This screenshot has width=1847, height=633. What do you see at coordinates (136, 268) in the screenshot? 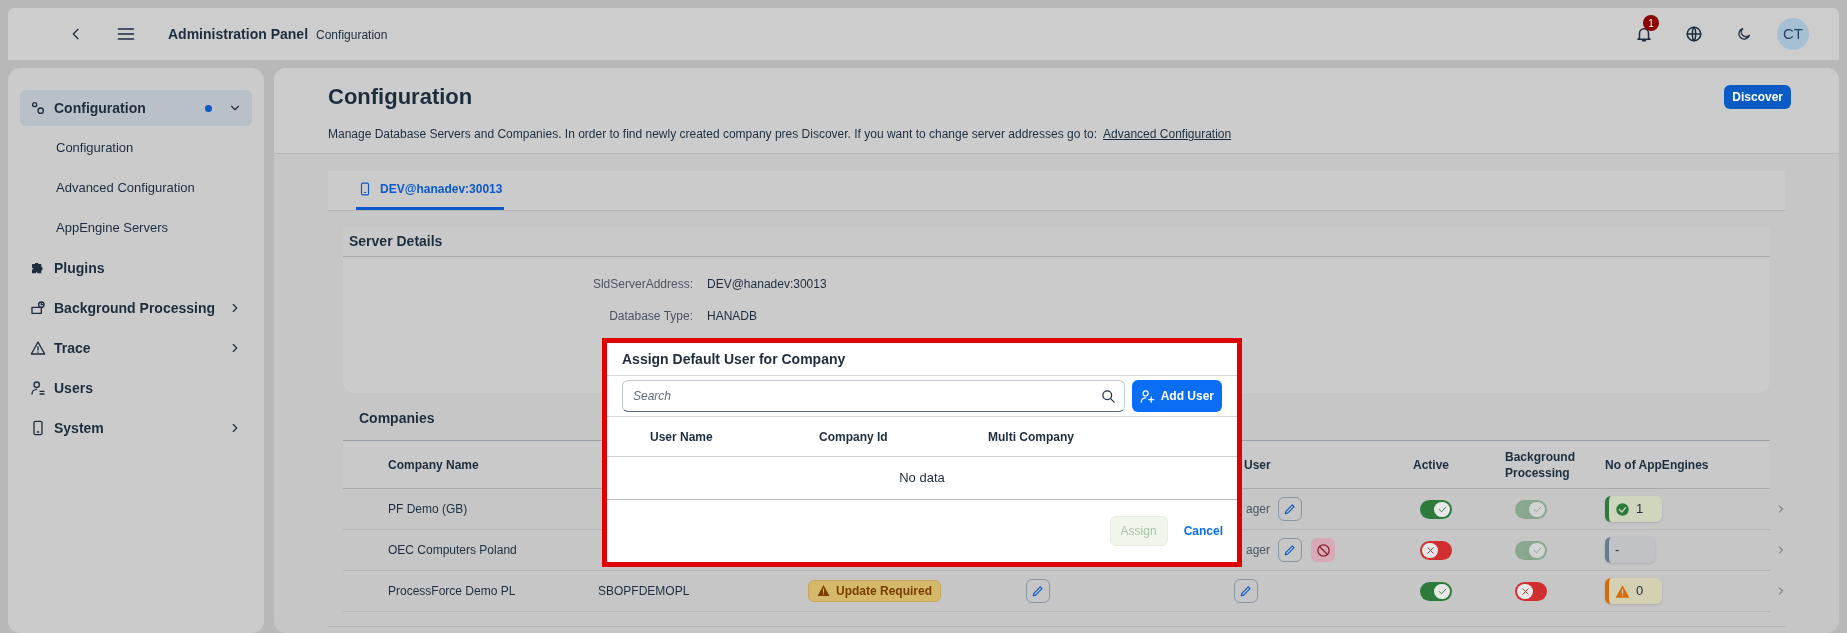
I see `sidebar-item: Plugins` at bounding box center [136, 268].